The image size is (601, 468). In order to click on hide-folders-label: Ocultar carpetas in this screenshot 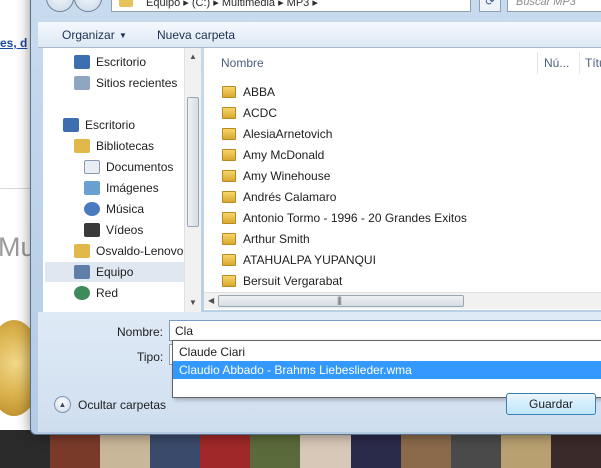, I will do `click(122, 404)`.